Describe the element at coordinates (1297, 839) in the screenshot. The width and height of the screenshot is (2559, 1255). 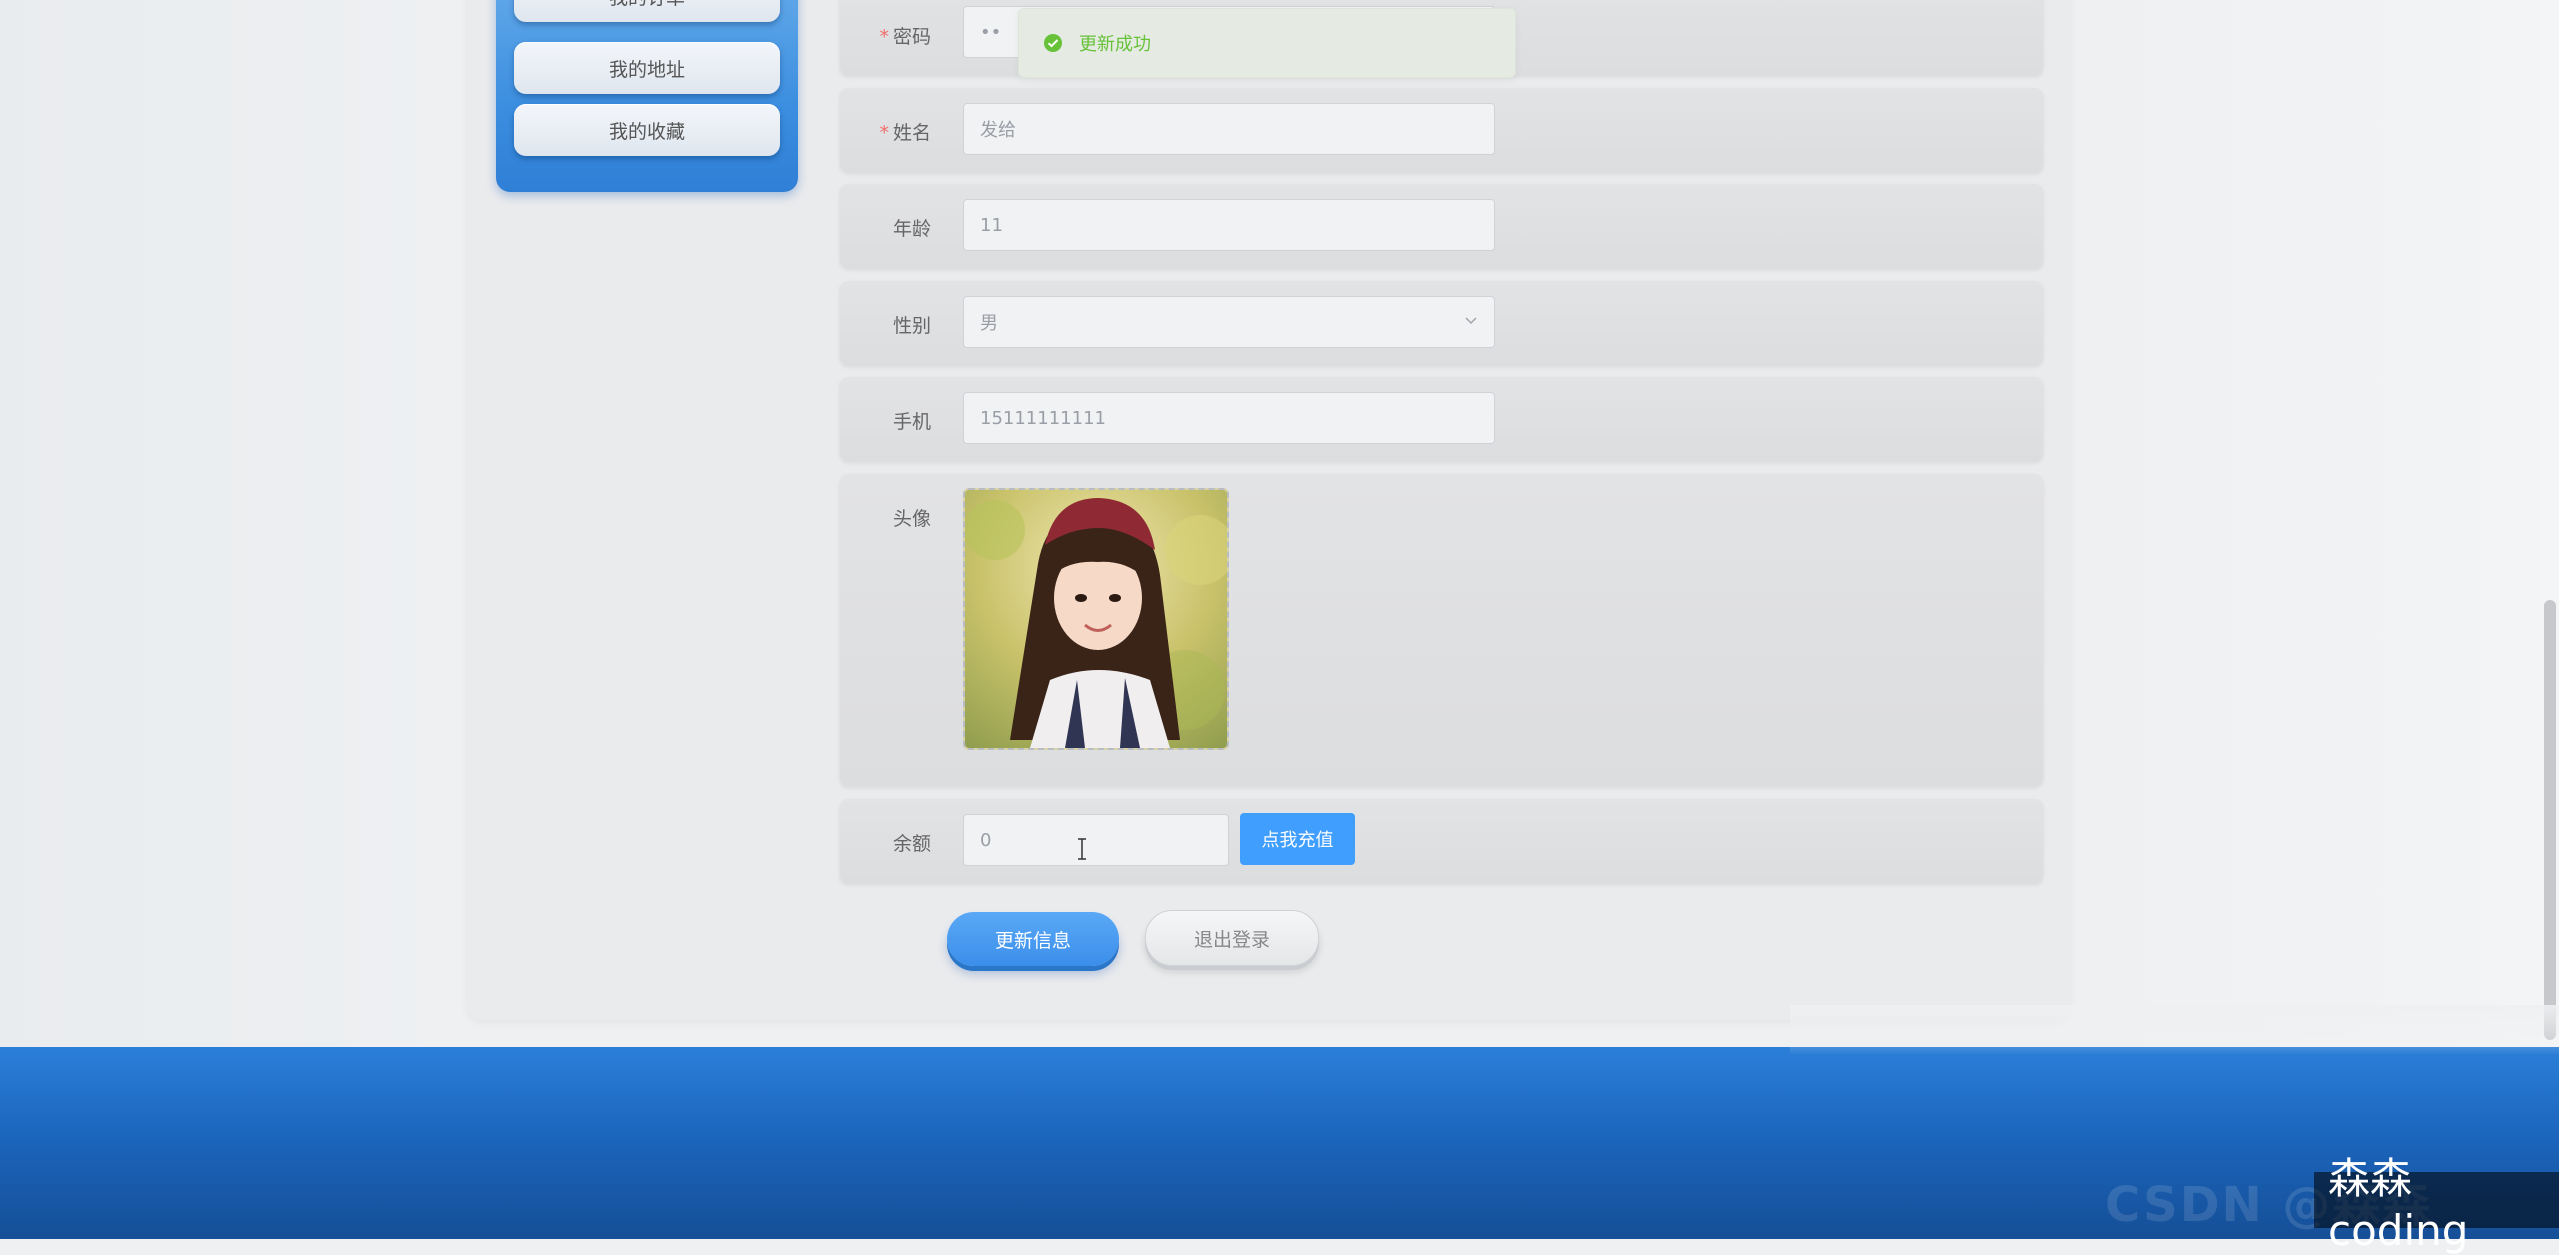
I see `recharge-button: 点我充值` at that location.